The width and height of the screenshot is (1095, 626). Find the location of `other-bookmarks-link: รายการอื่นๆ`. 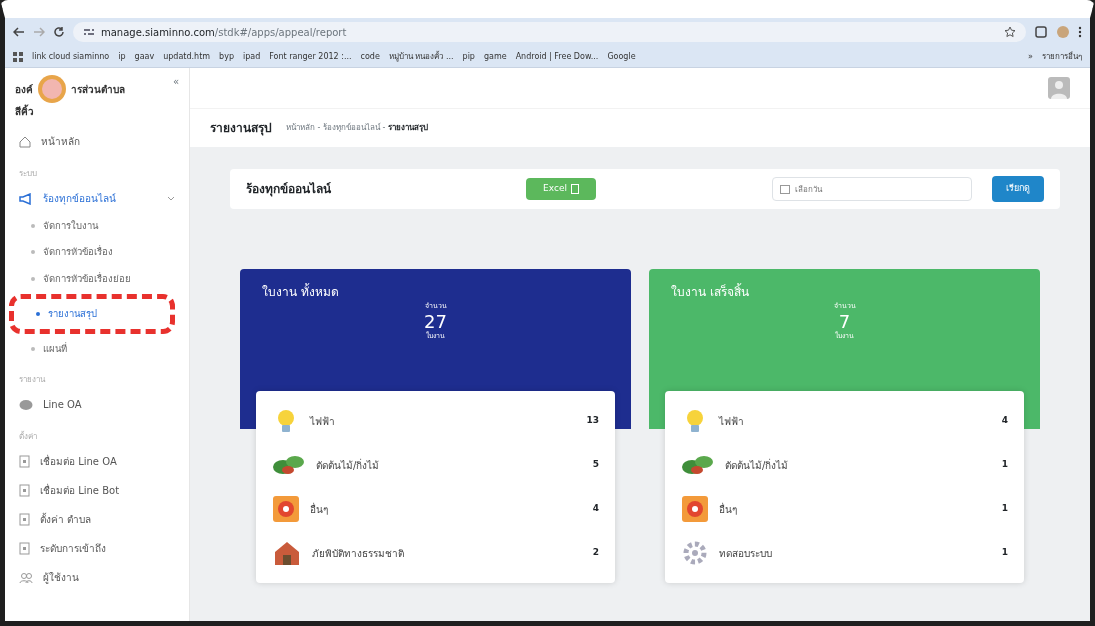

other-bookmarks-link: รายการอื่นๆ is located at coordinates (1062, 56).